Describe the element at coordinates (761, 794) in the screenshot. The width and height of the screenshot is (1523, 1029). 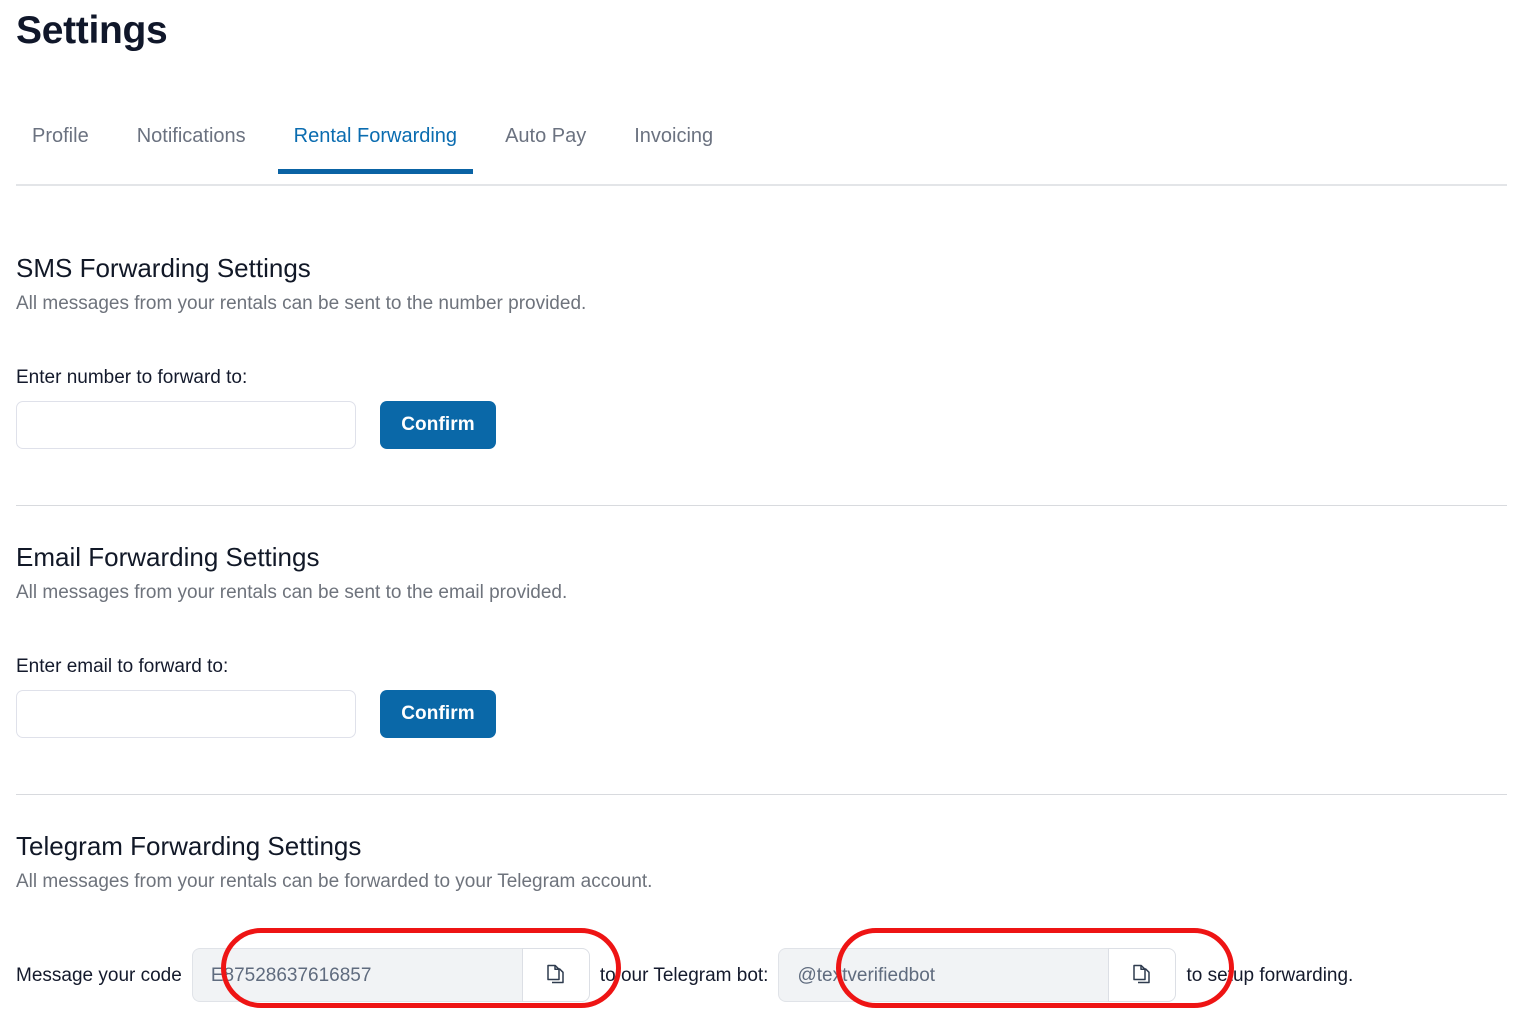
I see `divider-email-telegram` at that location.